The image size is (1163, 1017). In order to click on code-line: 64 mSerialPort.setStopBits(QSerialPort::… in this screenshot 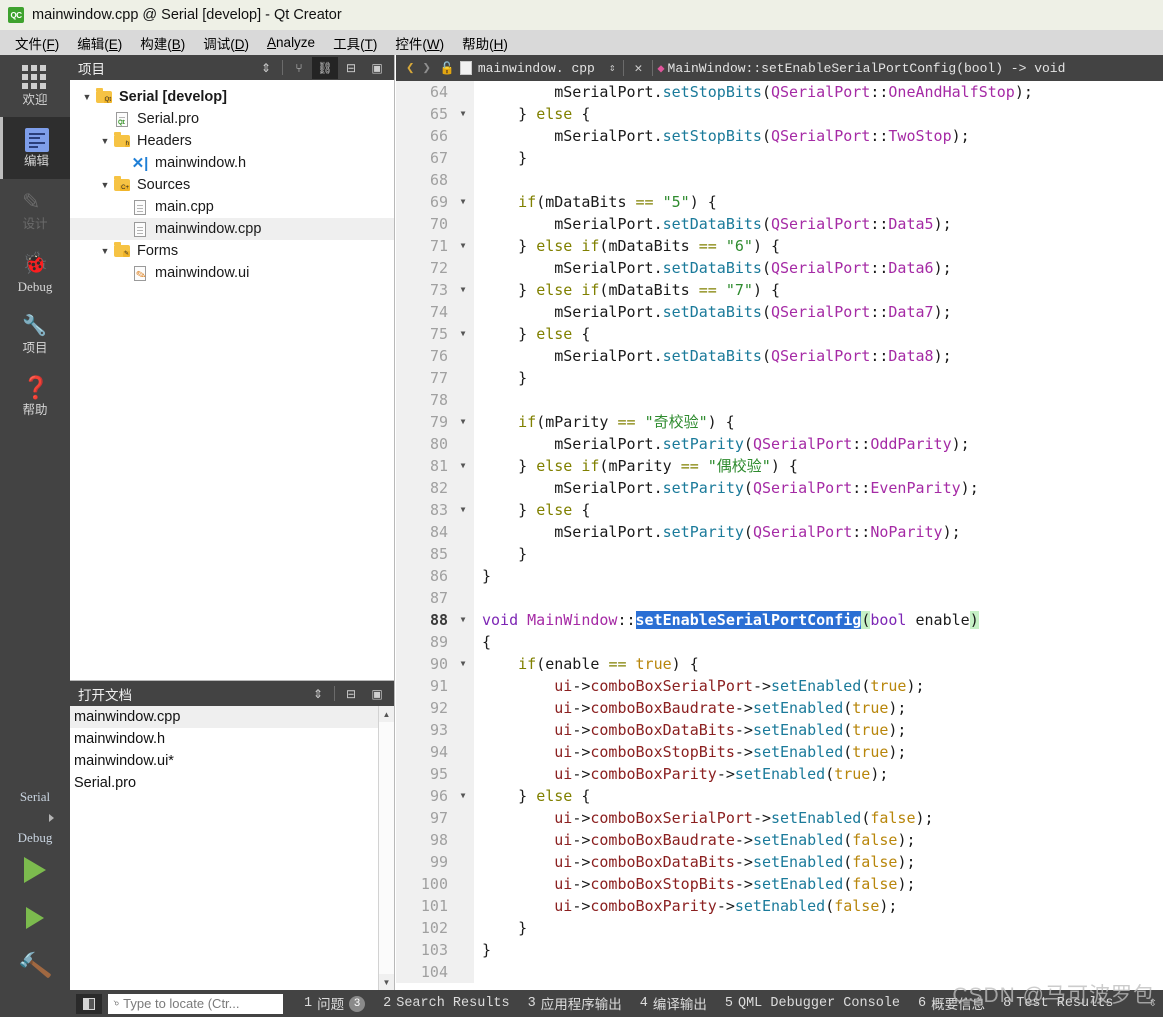, I will do `click(779, 92)`.